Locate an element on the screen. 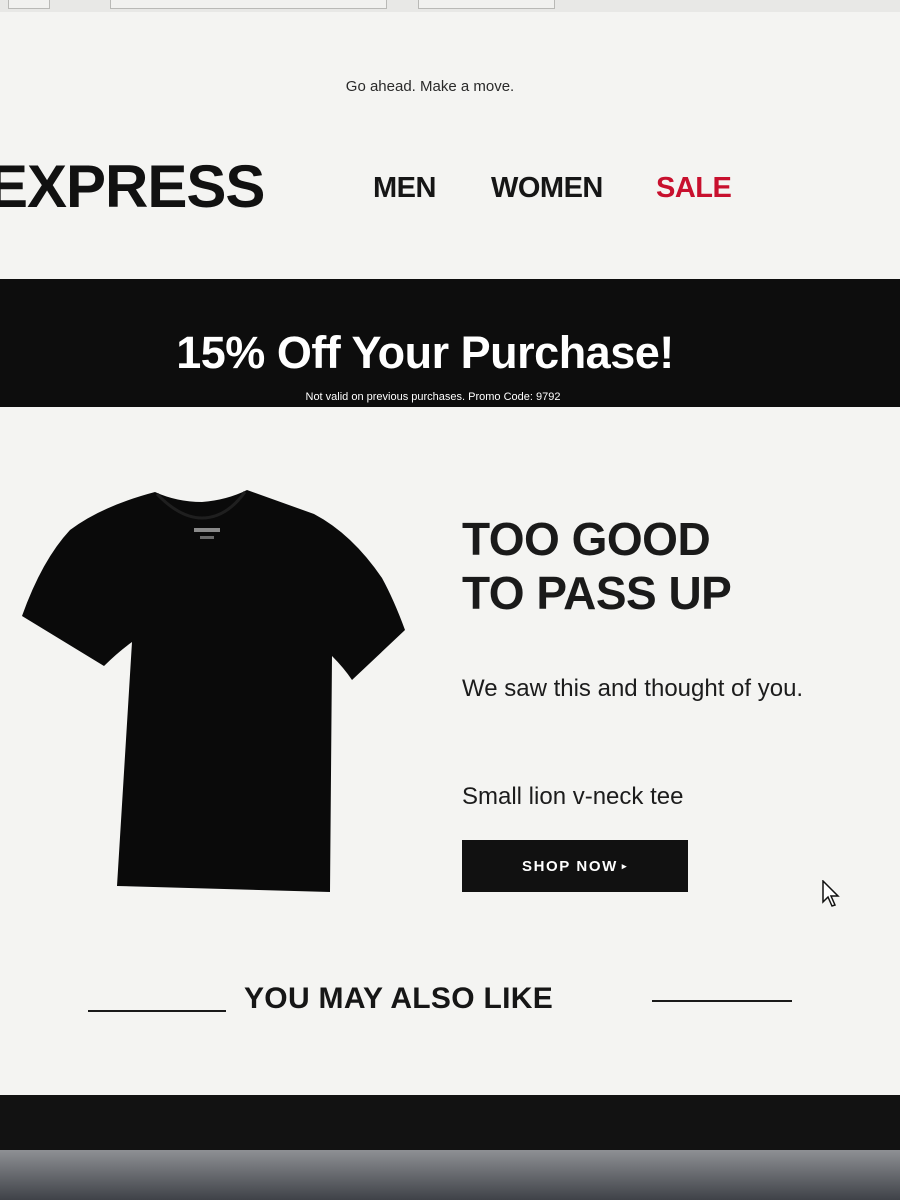 This screenshot has height=1200, width=900. headline-line-1: TOO GOOD is located at coordinates (586, 539).